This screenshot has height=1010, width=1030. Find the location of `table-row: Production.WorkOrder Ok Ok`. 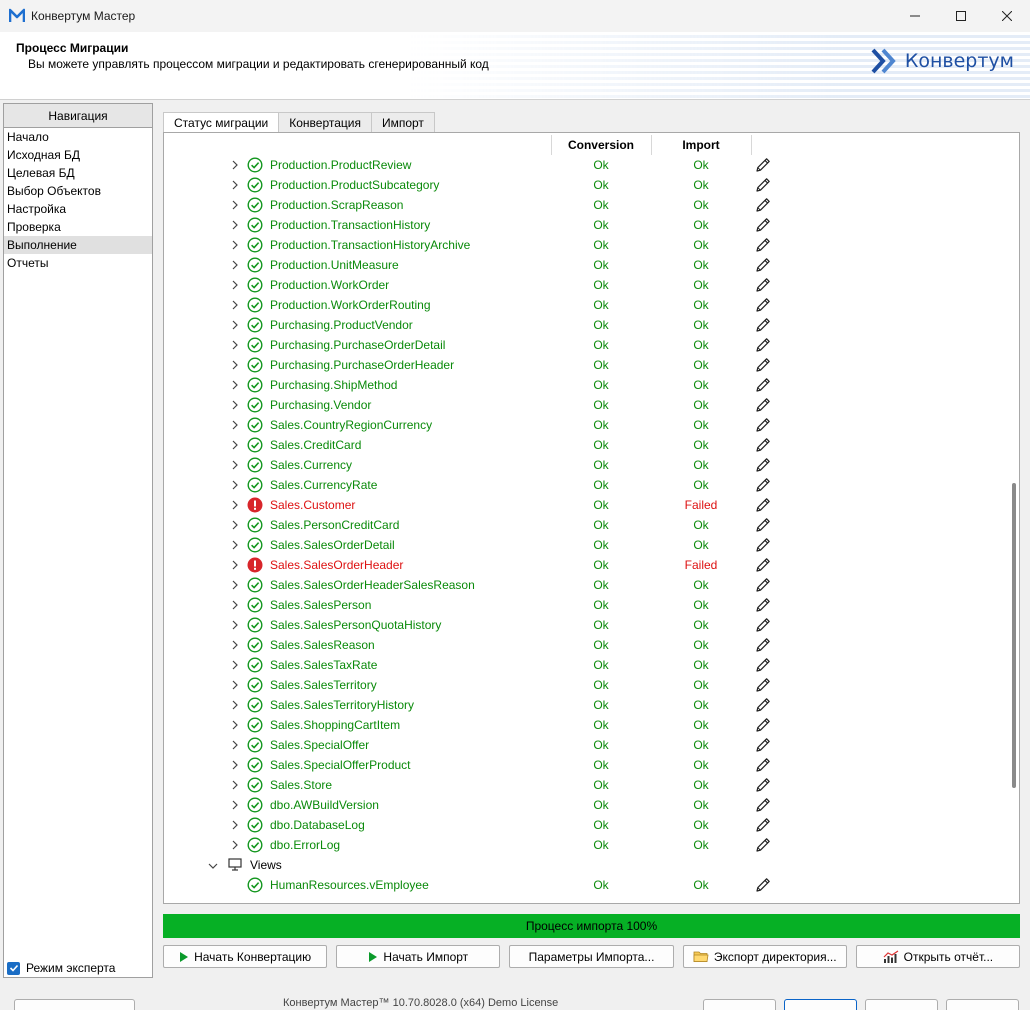

table-row: Production.WorkOrder Ok Ok is located at coordinates (584, 285).